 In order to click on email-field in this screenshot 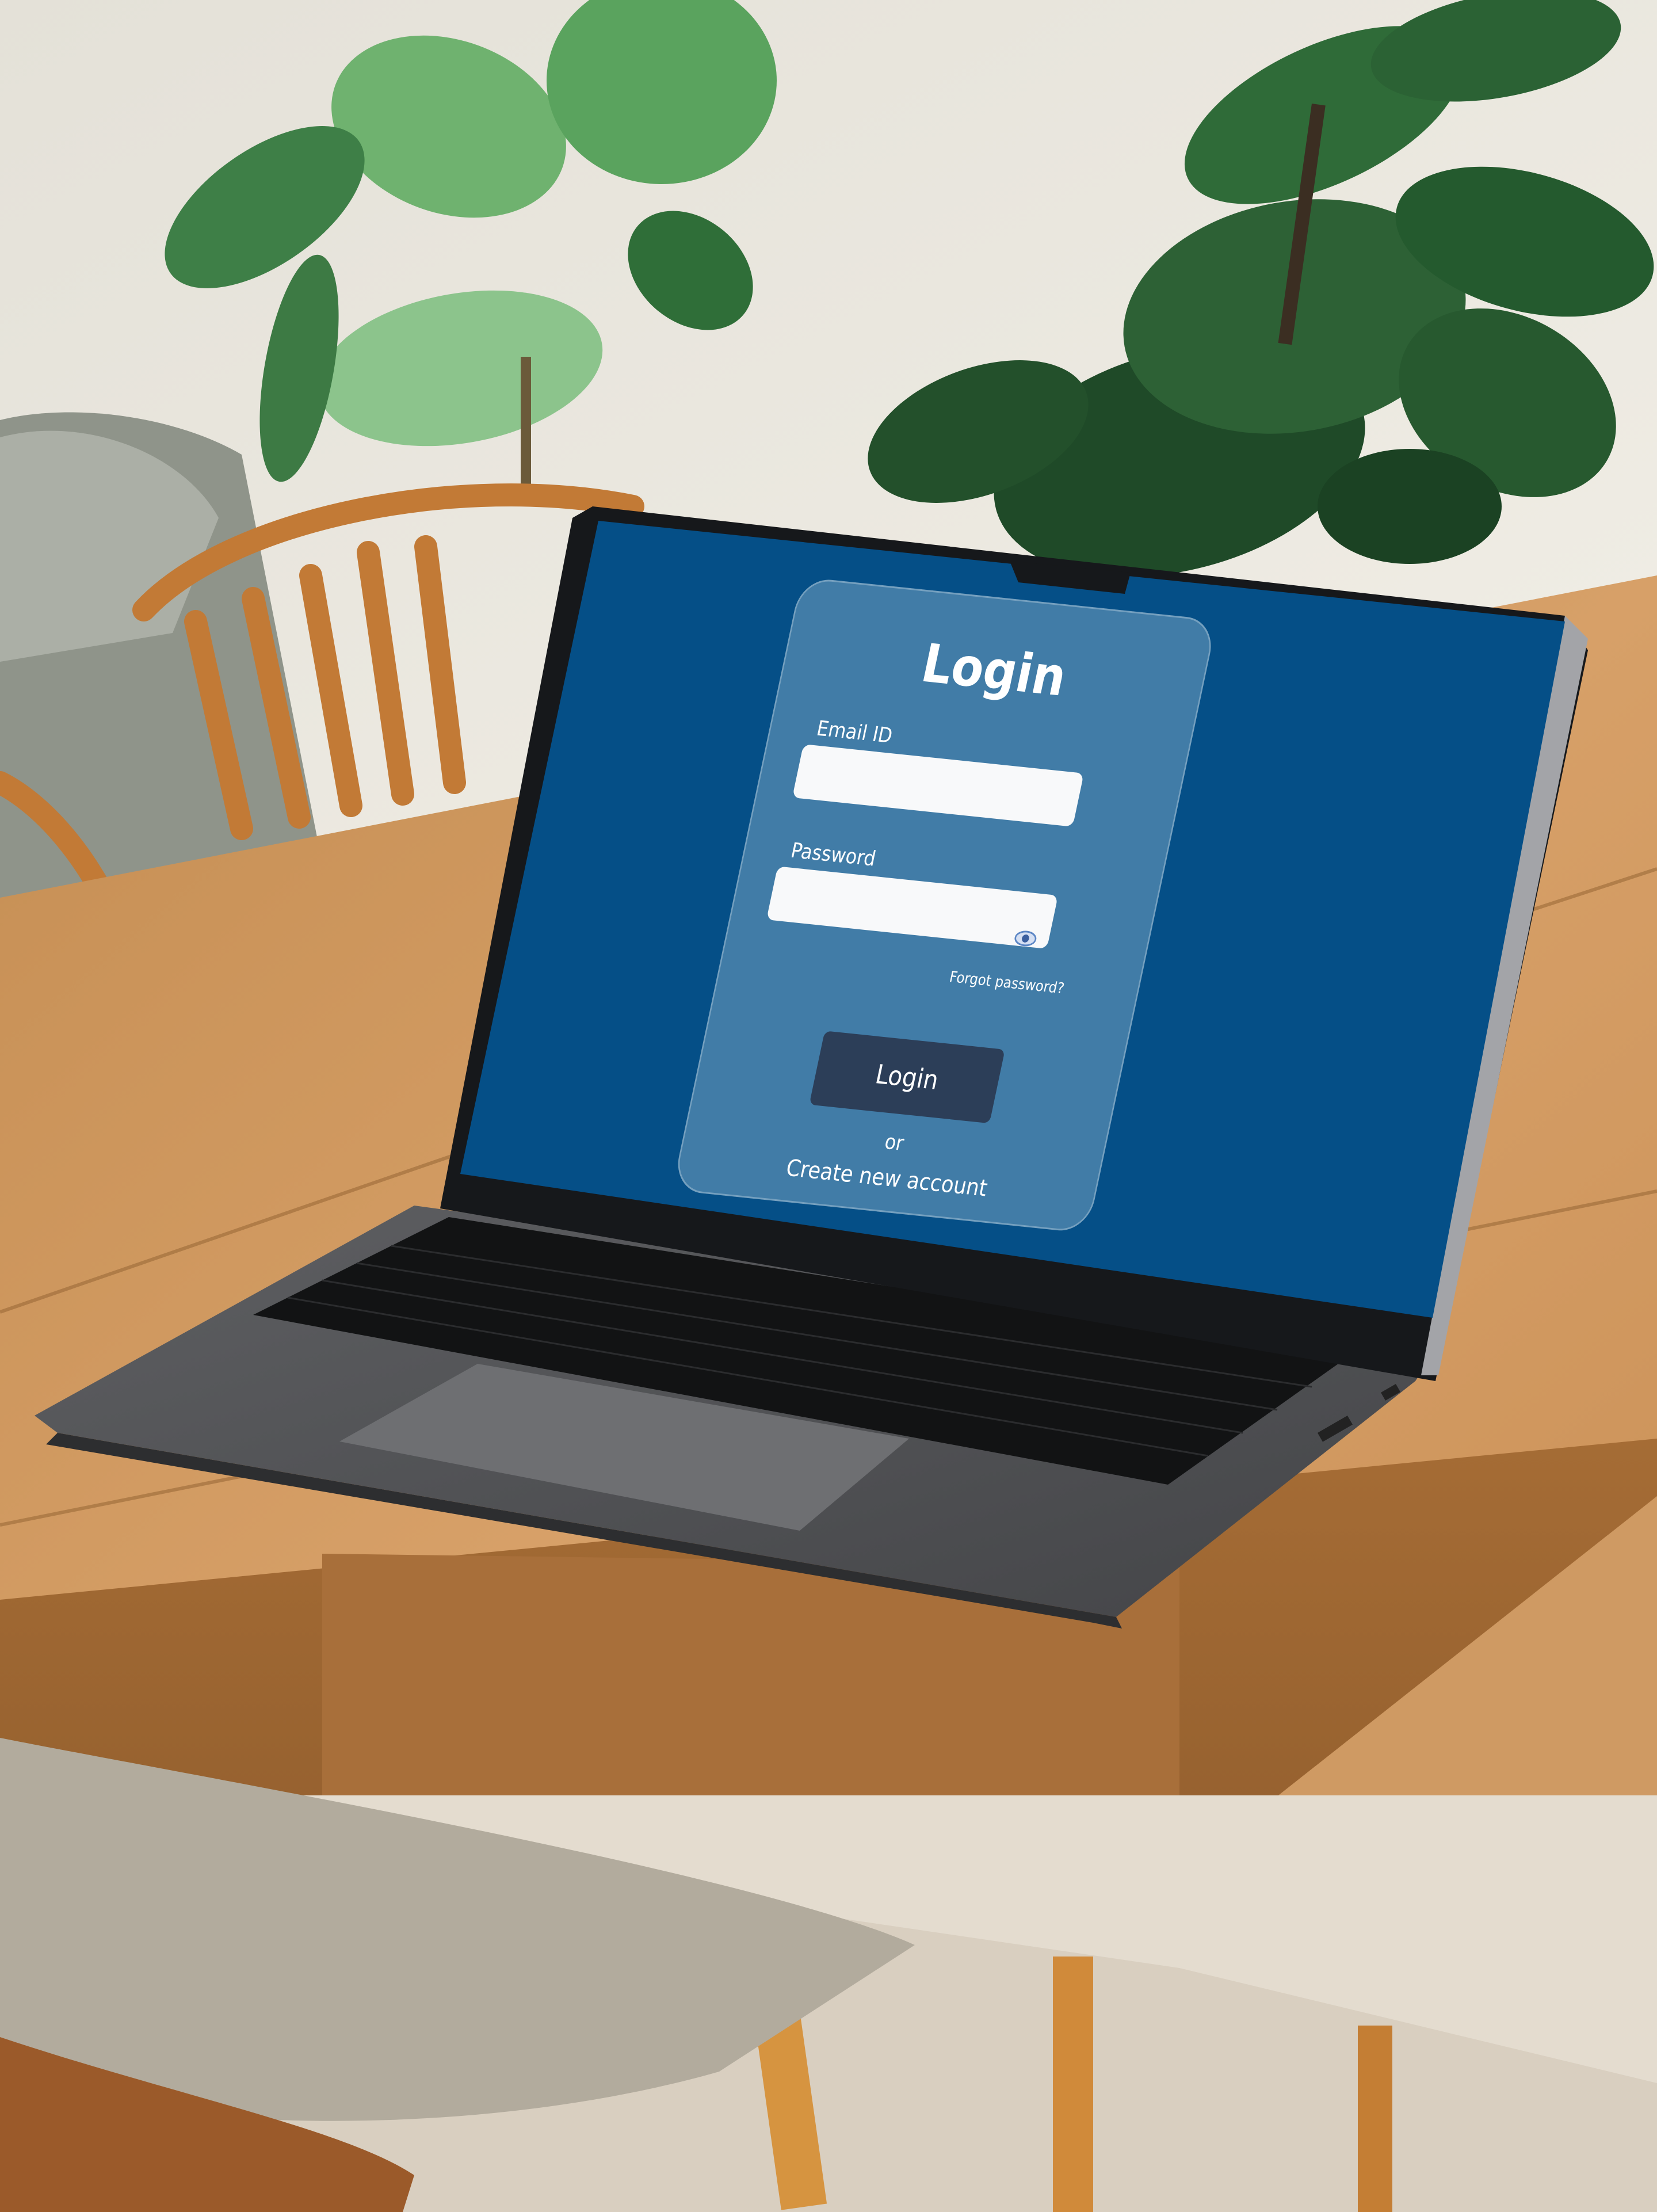, I will do `click(938, 785)`.